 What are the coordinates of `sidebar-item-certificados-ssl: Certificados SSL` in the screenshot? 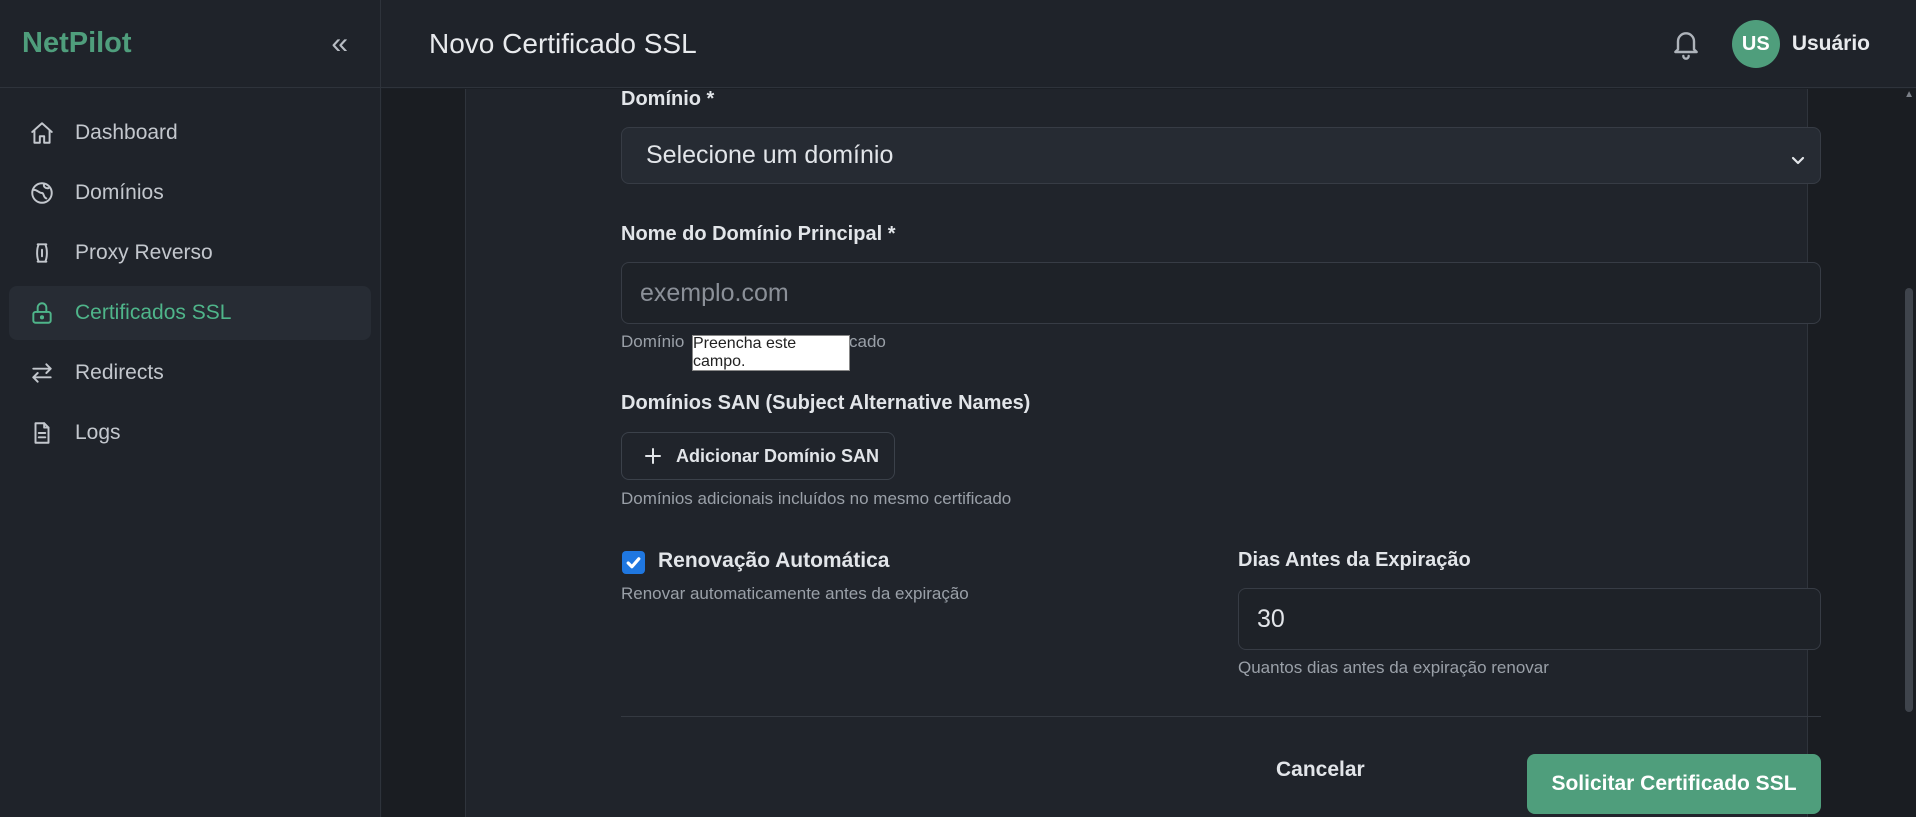 It's located at (190, 313).